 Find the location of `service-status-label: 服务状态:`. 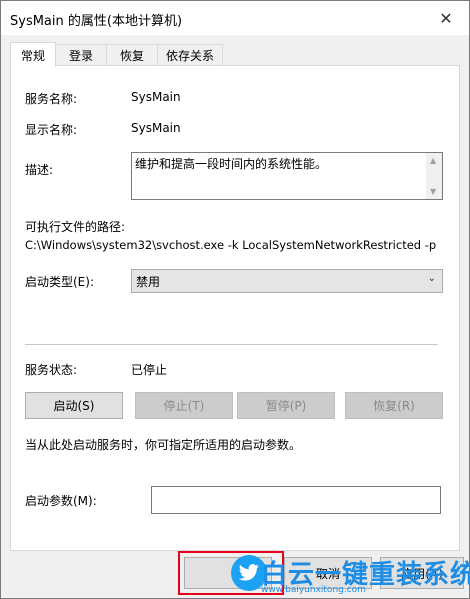

service-status-label: 服务状态: is located at coordinates (51, 370).